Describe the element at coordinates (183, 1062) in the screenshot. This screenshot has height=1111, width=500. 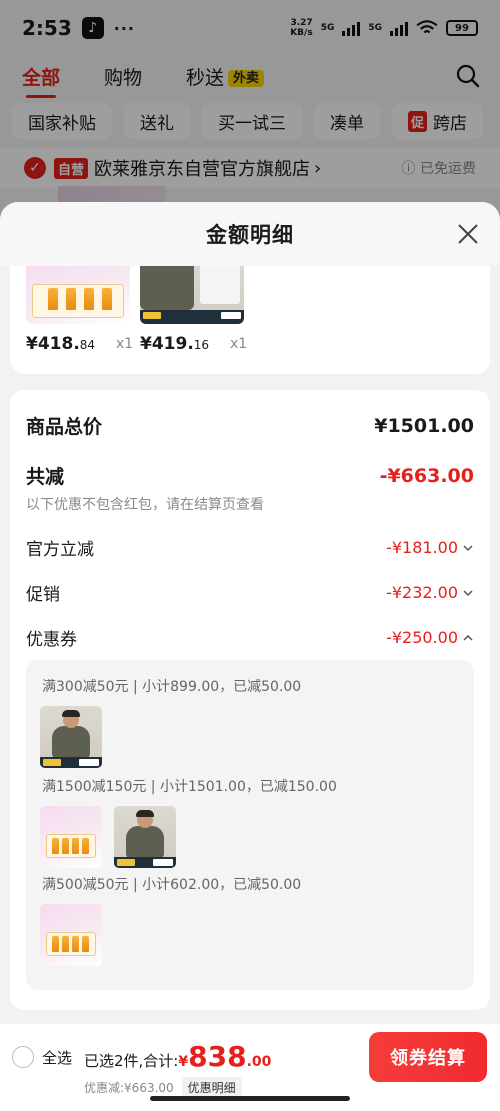
I see `total-currency: ¥` at that location.